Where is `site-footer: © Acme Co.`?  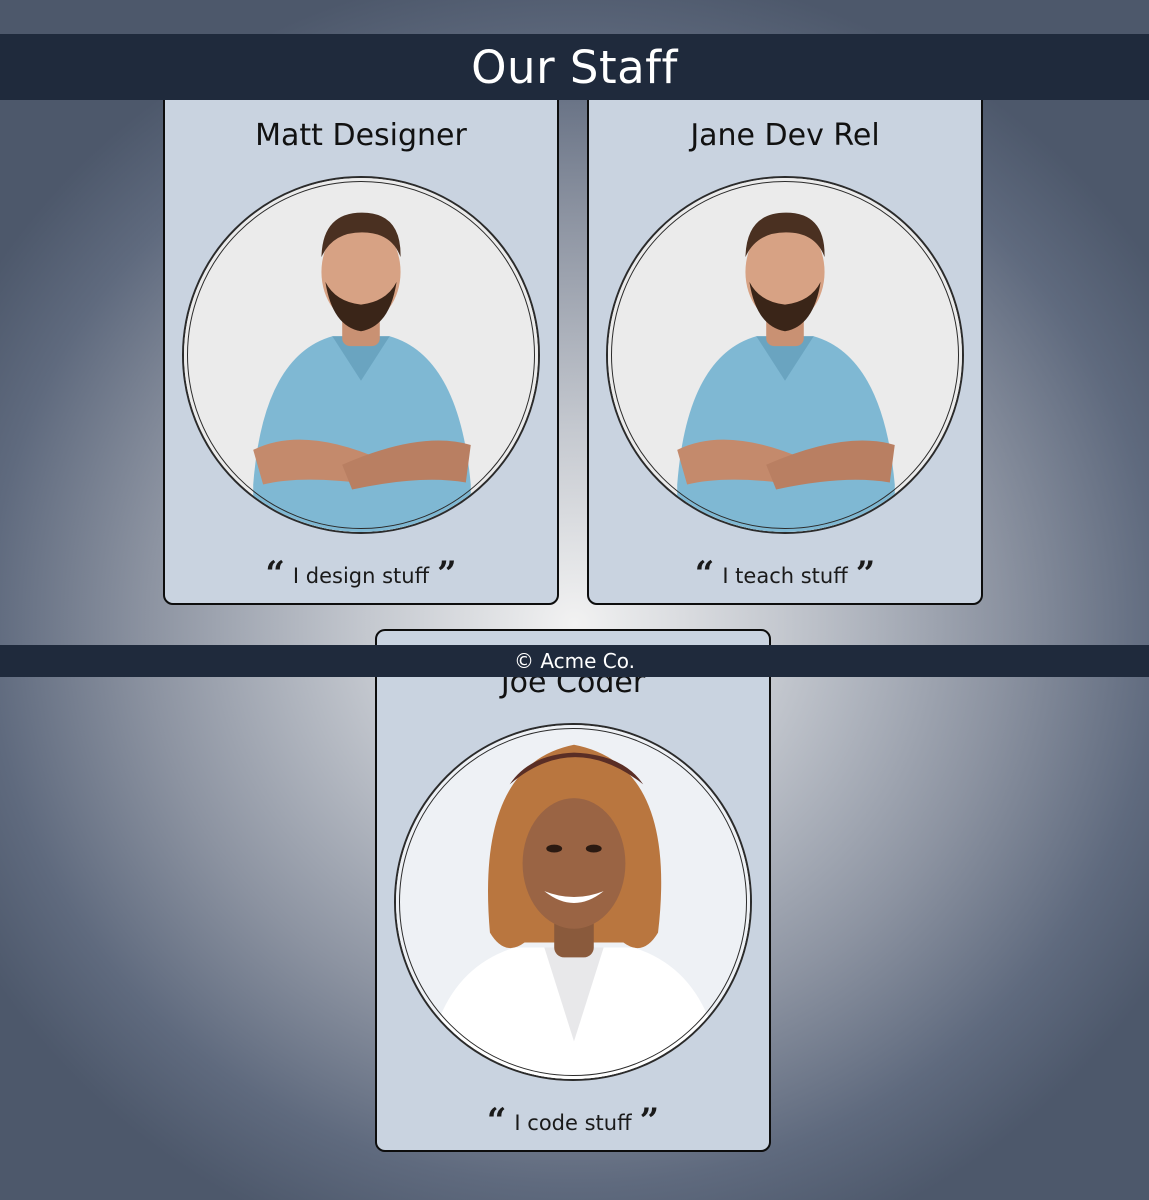 site-footer: © Acme Co. is located at coordinates (574, 661).